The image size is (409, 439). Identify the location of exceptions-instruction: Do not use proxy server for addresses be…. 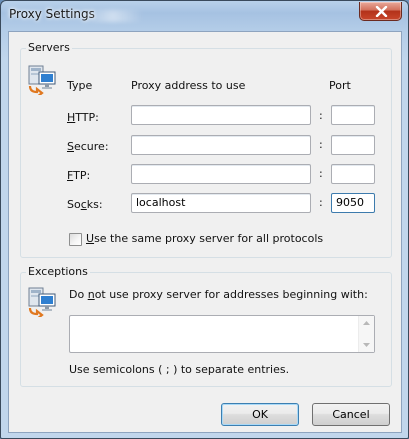
(218, 294).